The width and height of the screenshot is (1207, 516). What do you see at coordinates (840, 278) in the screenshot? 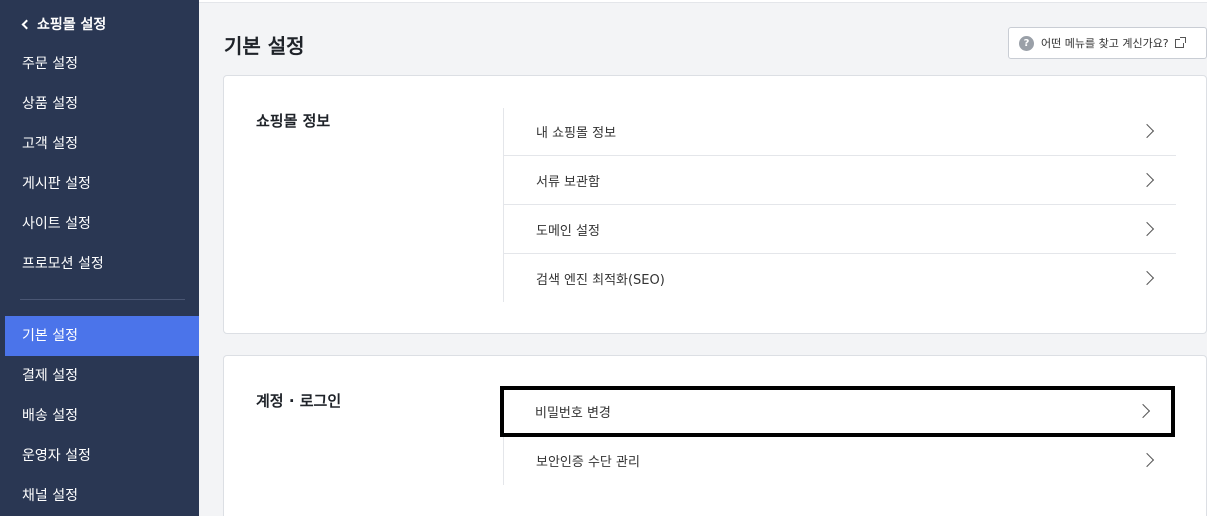
I see `menu-row-seo: 검색 엔진 최적화(SEO)` at bounding box center [840, 278].